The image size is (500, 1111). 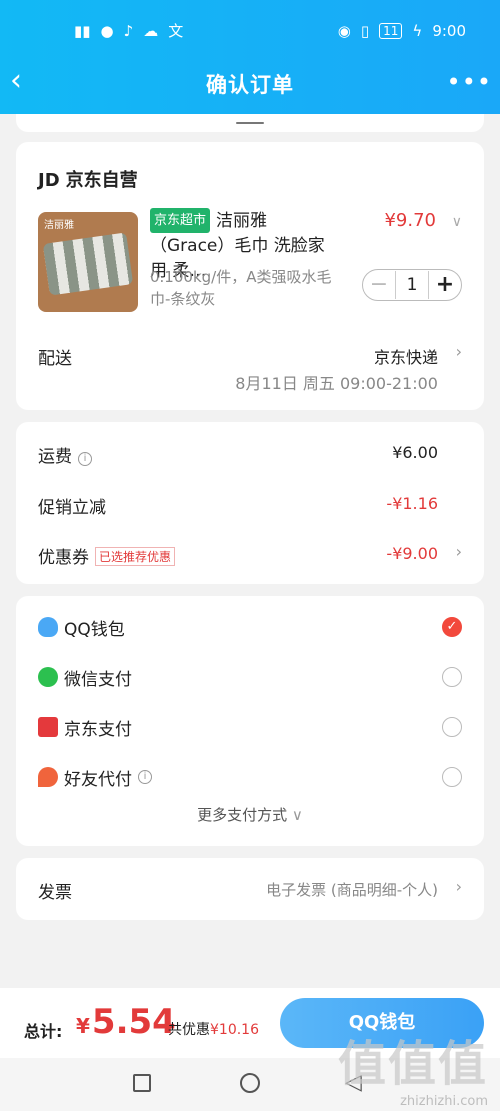 I want to click on promo-label: 促销立减, so click(x=72, y=508).